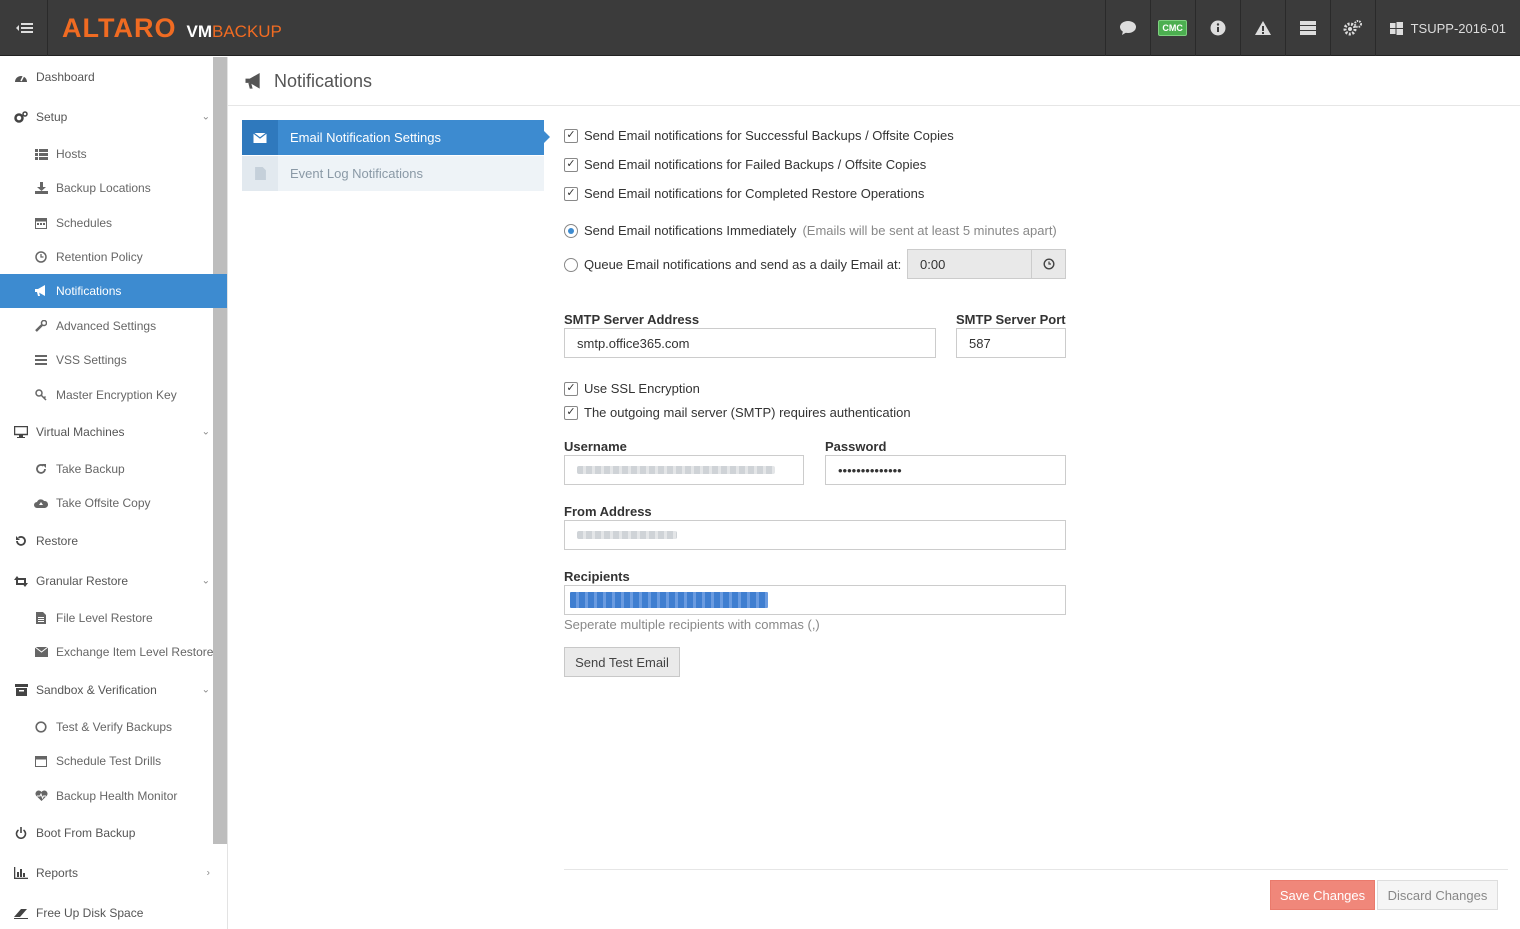 The width and height of the screenshot is (1520, 929). What do you see at coordinates (1127, 28) in the screenshot?
I see `chat-icon` at bounding box center [1127, 28].